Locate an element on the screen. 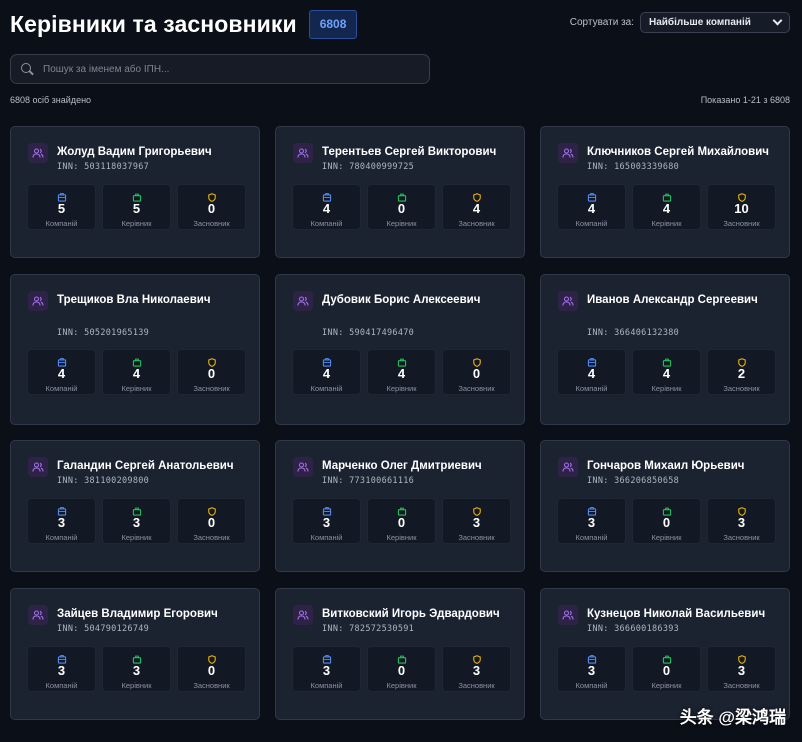 The height and width of the screenshot is (742, 802). results-meta: 6808 осіб знайдено Показано 1-21 з 6808 is located at coordinates (400, 101).